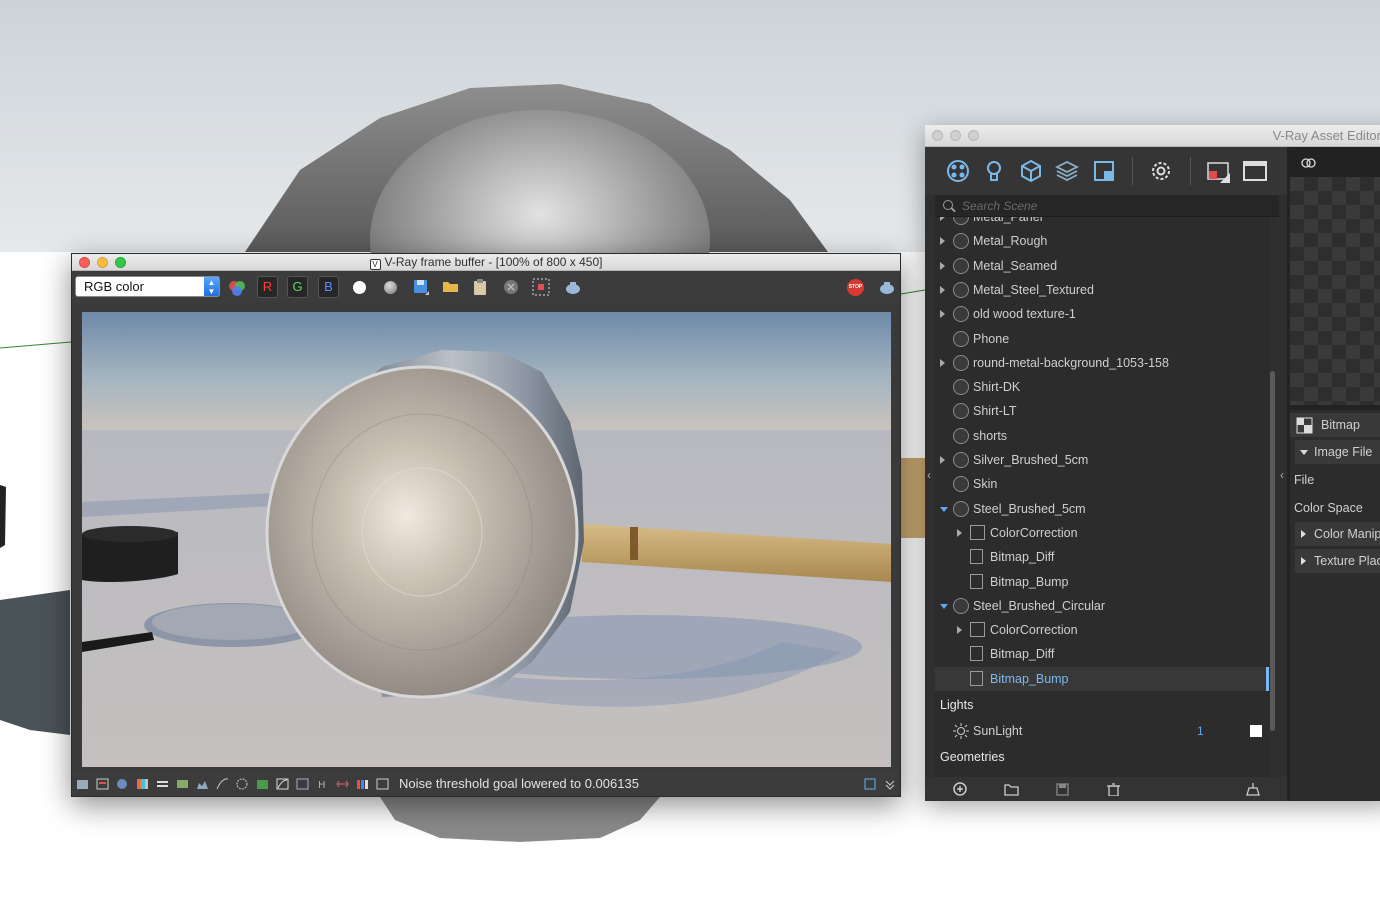 The image size is (1380, 908). What do you see at coordinates (1102, 241) in the screenshot?
I see `material-item: Metal_Rough` at bounding box center [1102, 241].